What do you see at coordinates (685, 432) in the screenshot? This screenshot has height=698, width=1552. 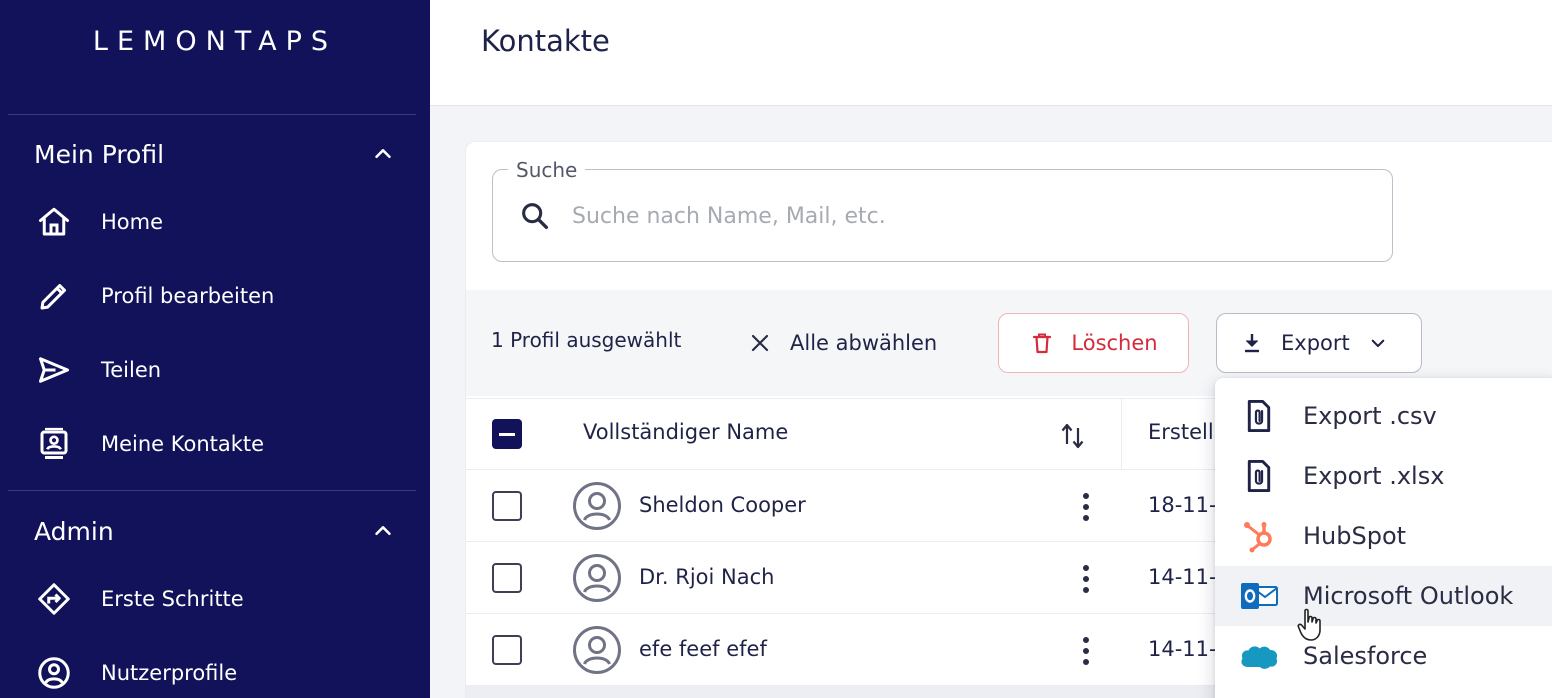 I see `column-header-name: Vollständiger Name` at bounding box center [685, 432].